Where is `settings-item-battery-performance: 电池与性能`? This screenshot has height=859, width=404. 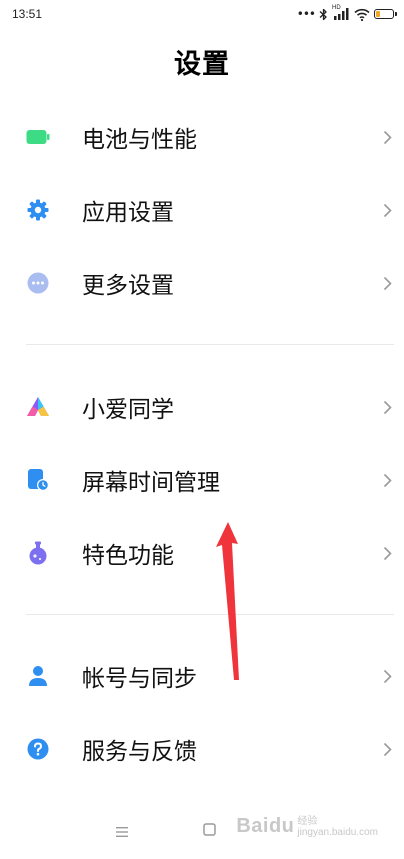 settings-item-battery-performance: 电池与性能 is located at coordinates (202, 137).